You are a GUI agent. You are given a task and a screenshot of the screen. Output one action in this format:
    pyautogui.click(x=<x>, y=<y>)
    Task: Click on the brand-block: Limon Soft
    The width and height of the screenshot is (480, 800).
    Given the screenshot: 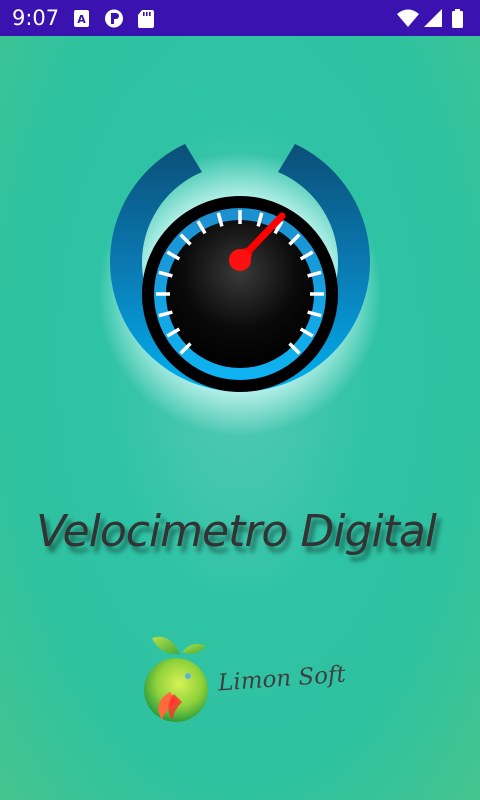 What is the action you would take?
    pyautogui.click(x=260, y=682)
    